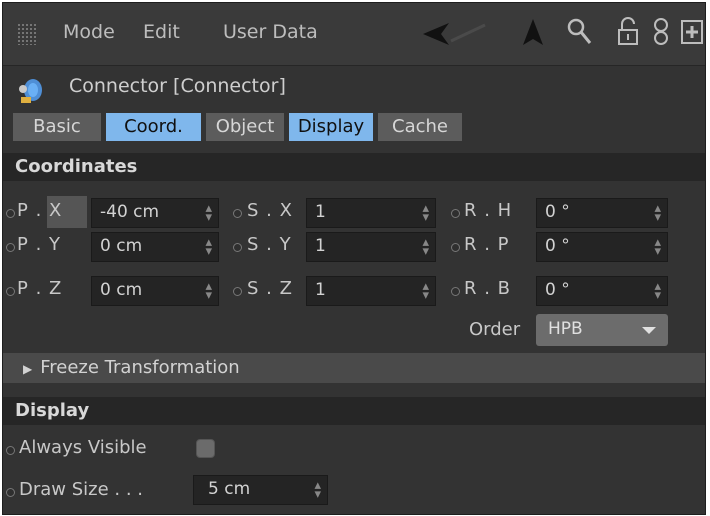  What do you see at coordinates (371, 291) in the screenshot?
I see `sz-field: 1 ▴ ▾` at bounding box center [371, 291].